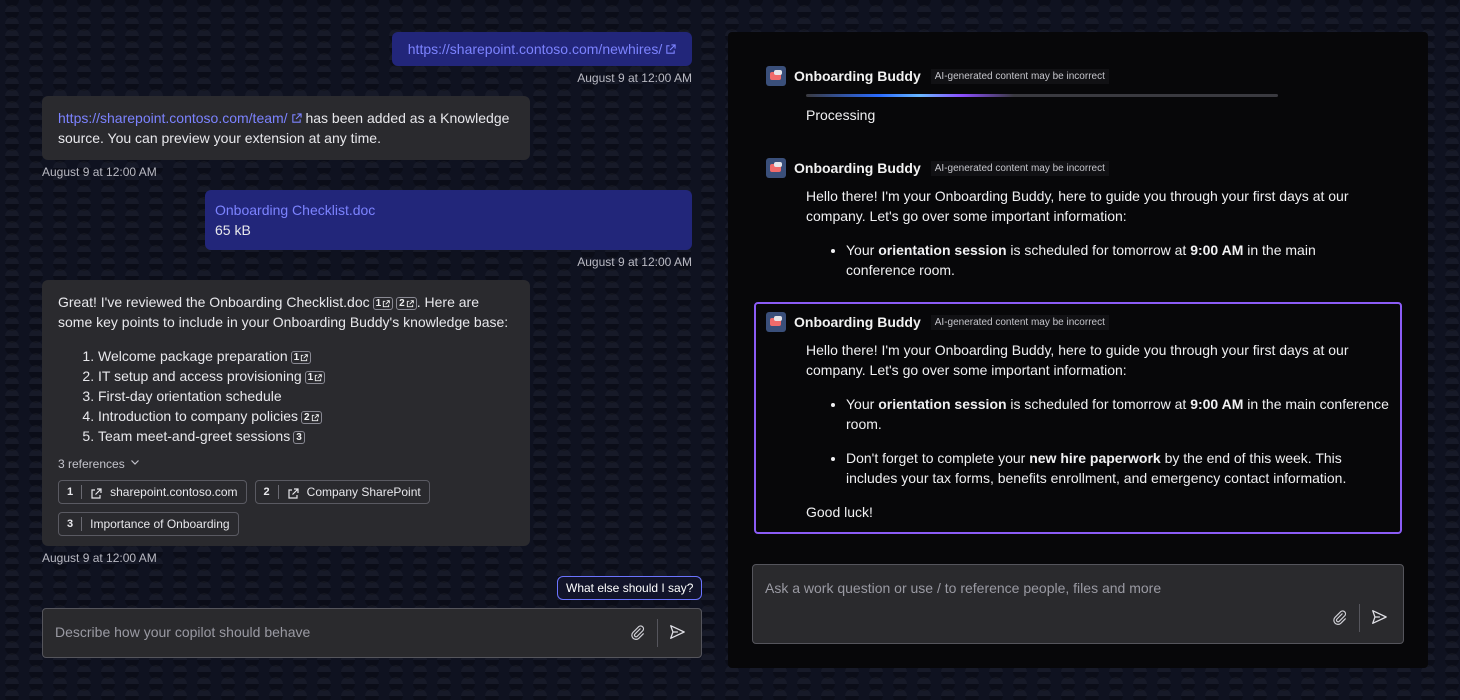  Describe the element at coordinates (233, 230) in the screenshot. I see `file-size: 65 kB` at that location.